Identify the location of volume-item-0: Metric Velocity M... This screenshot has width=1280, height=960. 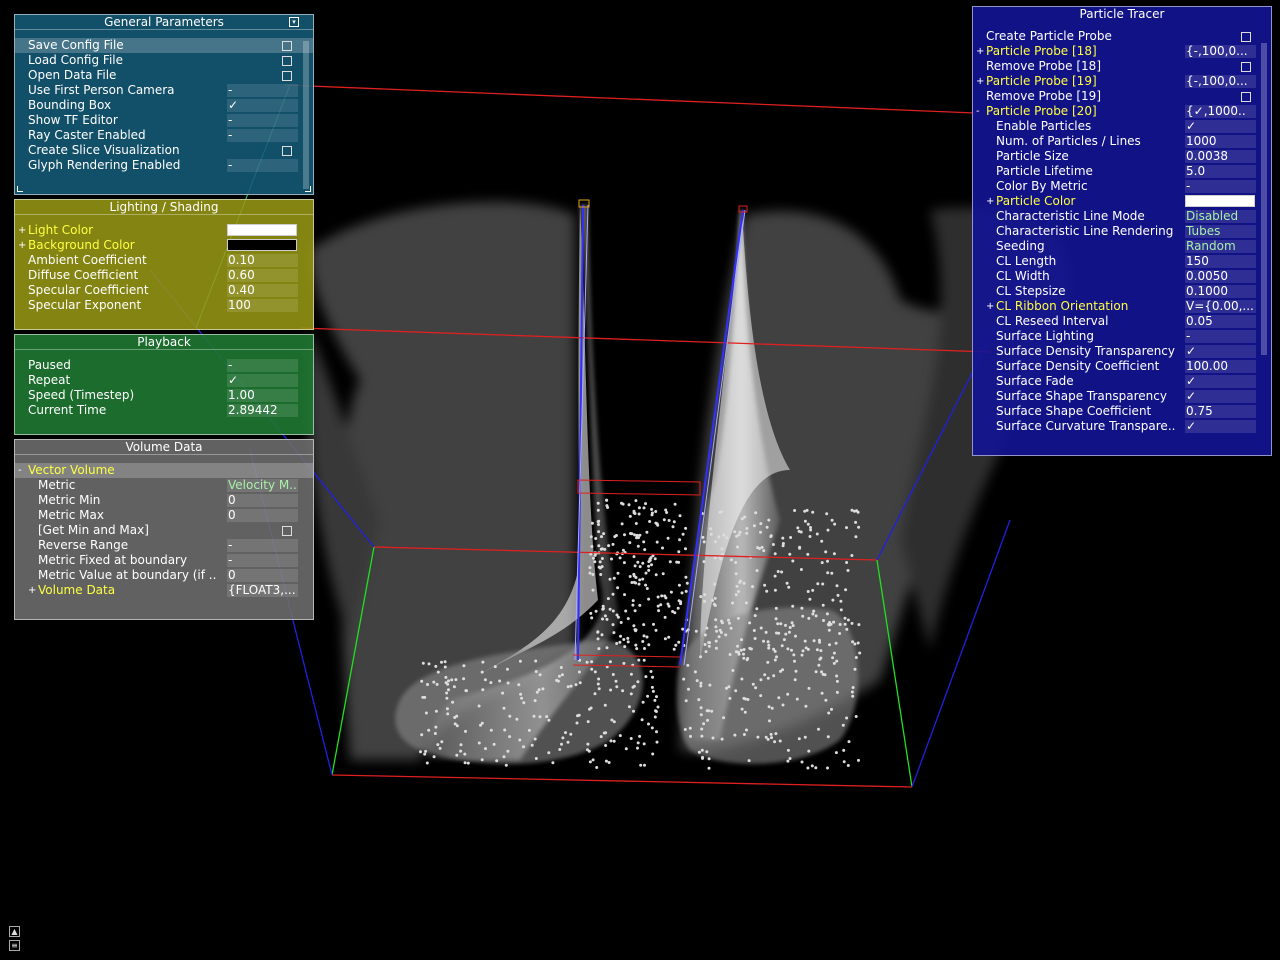
(164, 485).